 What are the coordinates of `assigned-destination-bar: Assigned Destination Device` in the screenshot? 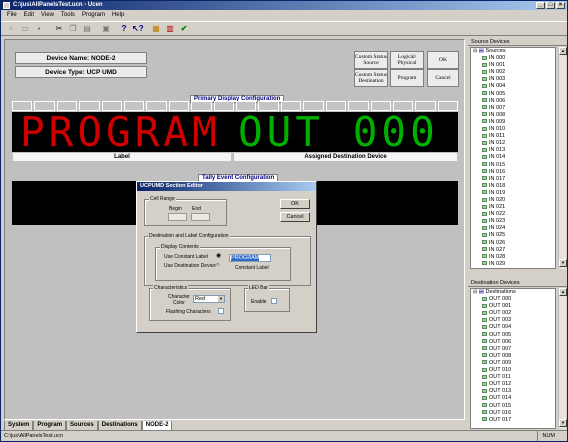 It's located at (345, 157).